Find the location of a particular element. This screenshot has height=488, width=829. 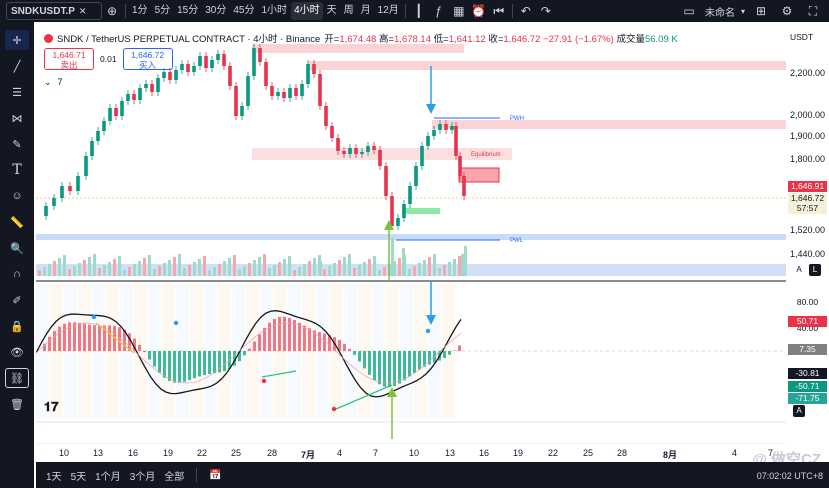

fullscreen-icon: ⛶ is located at coordinates (813, 11).